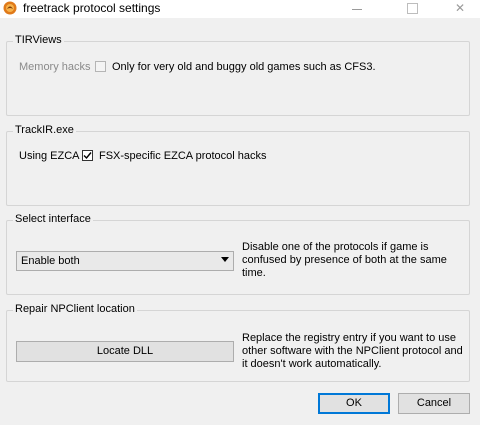  Describe the element at coordinates (225, 259) in the screenshot. I see `chevron-down-icon` at that location.